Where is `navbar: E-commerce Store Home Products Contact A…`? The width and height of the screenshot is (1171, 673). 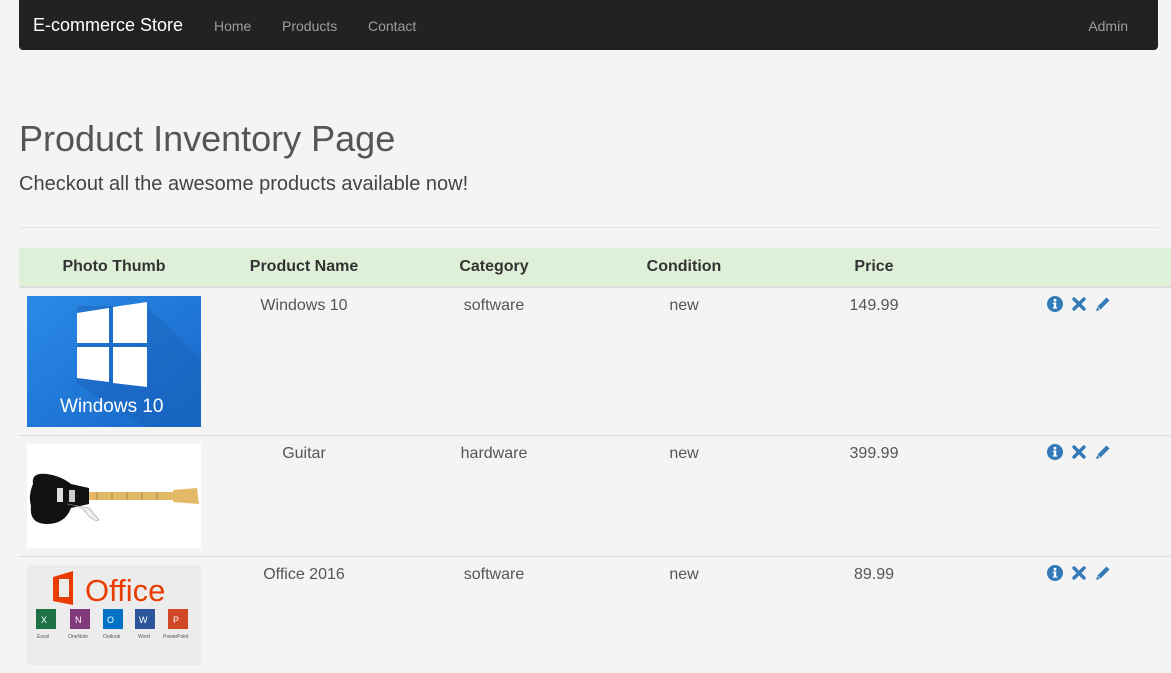
navbar: E-commerce Store Home Products Contact A… is located at coordinates (588, 25).